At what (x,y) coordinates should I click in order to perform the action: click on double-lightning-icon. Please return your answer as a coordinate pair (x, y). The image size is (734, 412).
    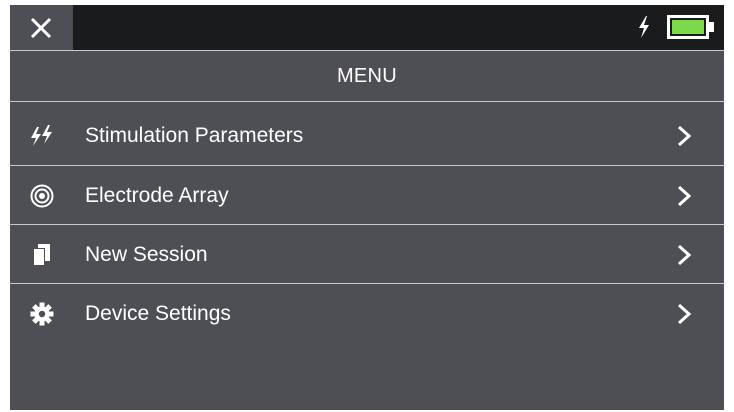
    Looking at the image, I should click on (41, 135).